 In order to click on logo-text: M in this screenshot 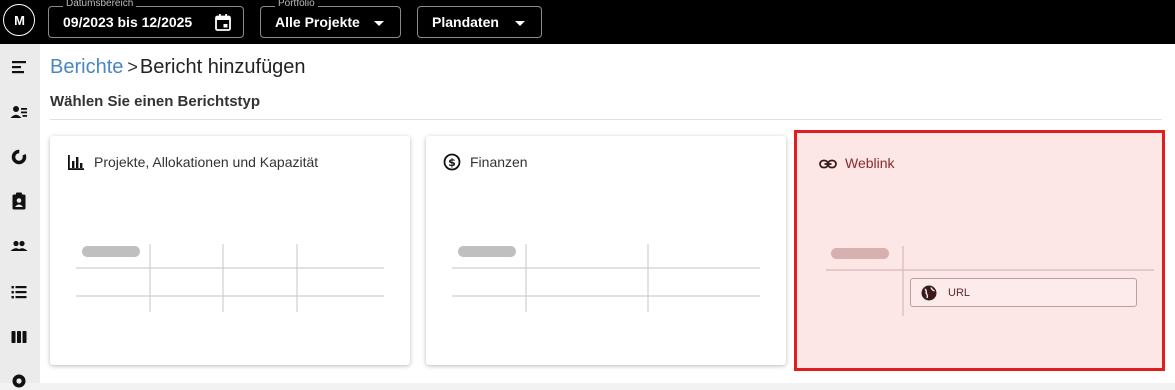, I will do `click(19, 20)`.